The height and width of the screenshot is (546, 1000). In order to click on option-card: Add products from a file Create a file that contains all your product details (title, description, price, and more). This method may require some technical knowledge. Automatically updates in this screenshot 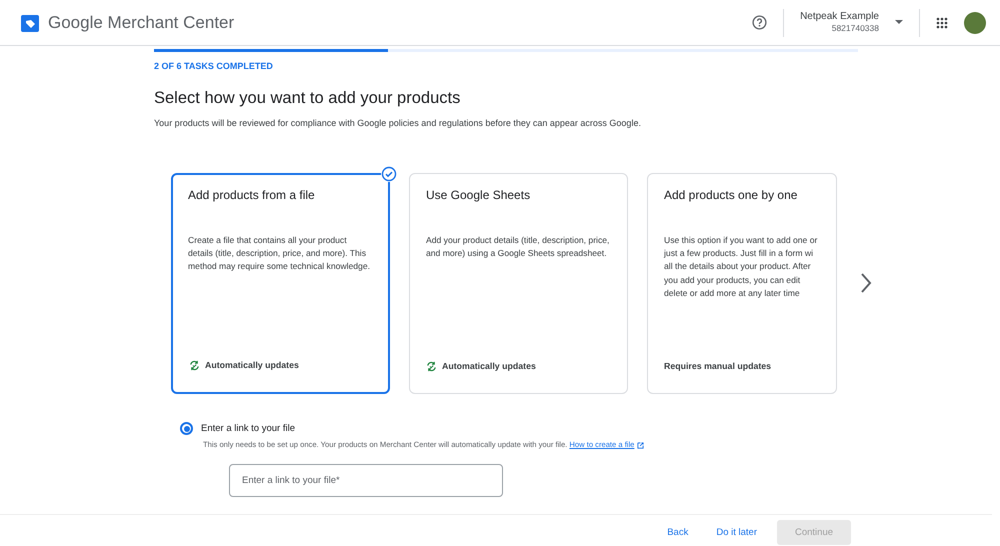, I will do `click(280, 283)`.